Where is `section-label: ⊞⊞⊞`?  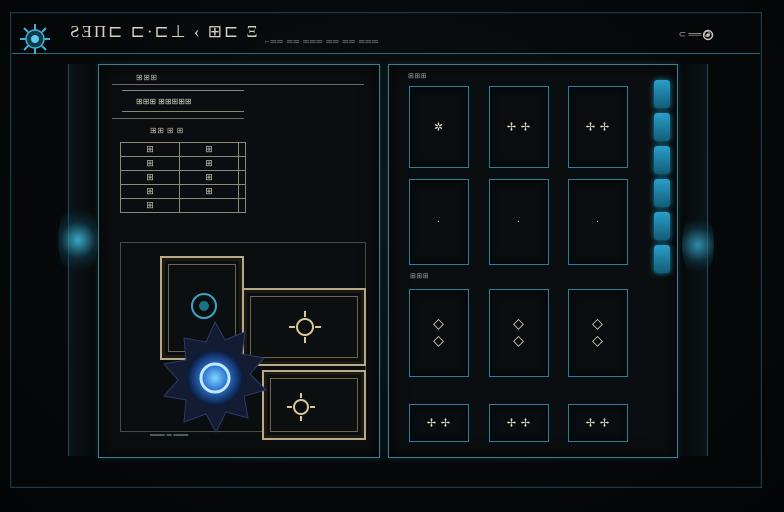
section-label: ⊞⊞⊞ is located at coordinates (147, 77).